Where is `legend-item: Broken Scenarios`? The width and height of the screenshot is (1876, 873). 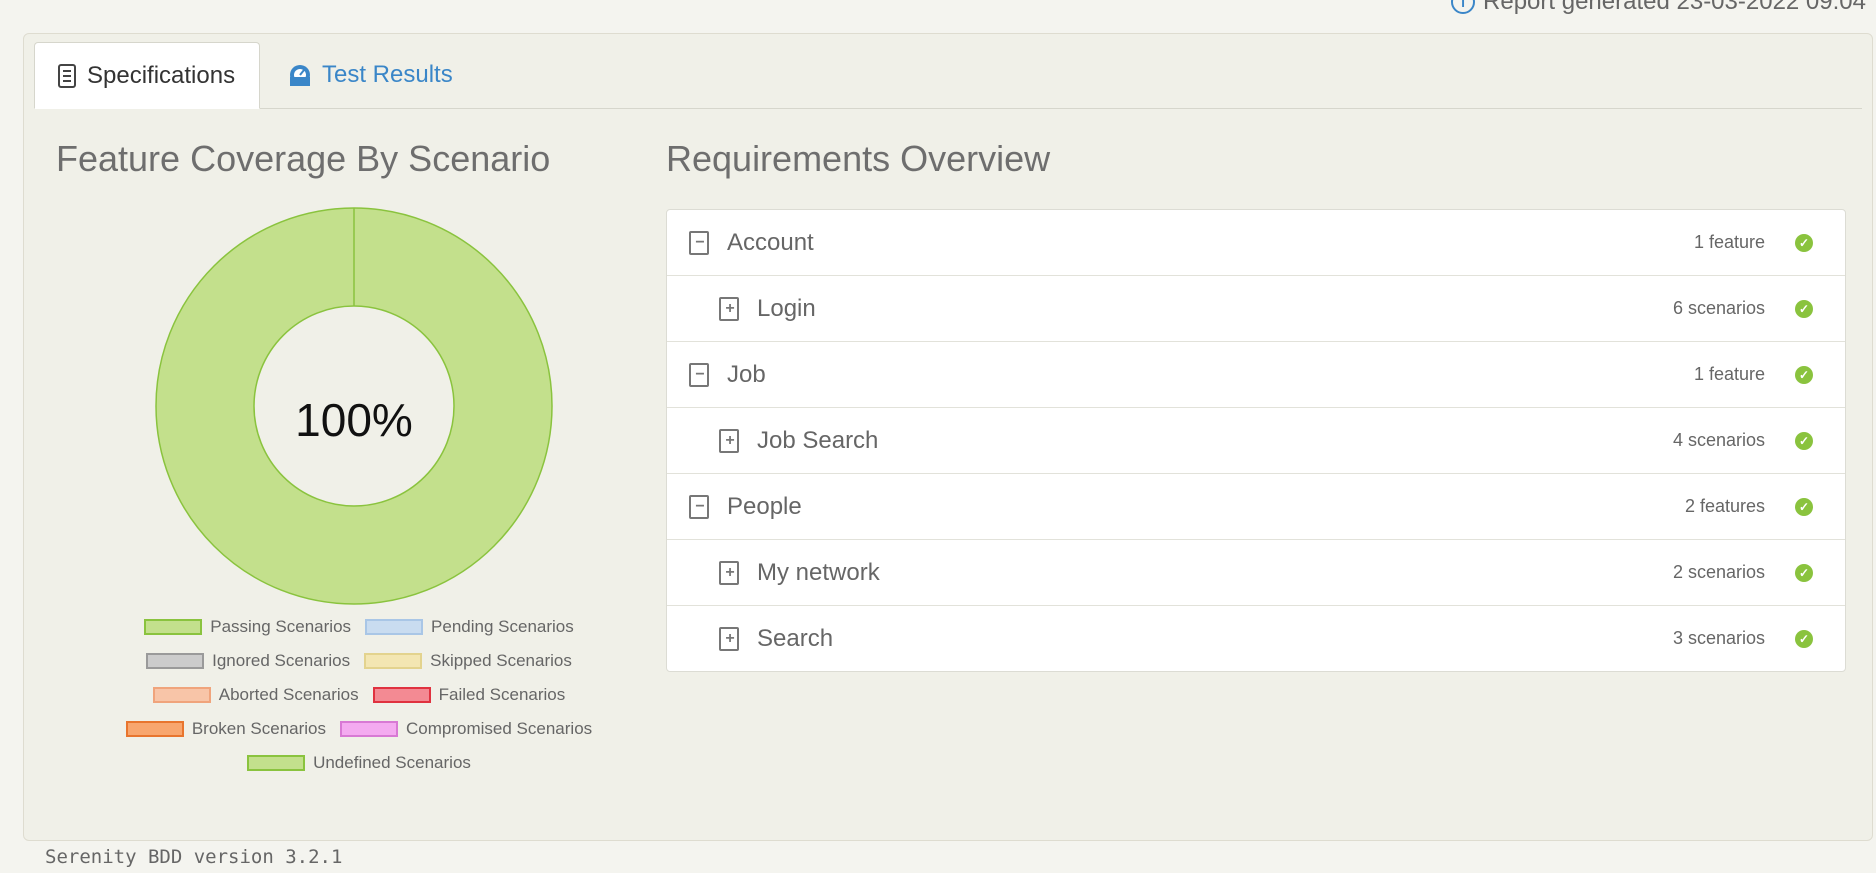
legend-item: Broken Scenarios is located at coordinates (226, 729).